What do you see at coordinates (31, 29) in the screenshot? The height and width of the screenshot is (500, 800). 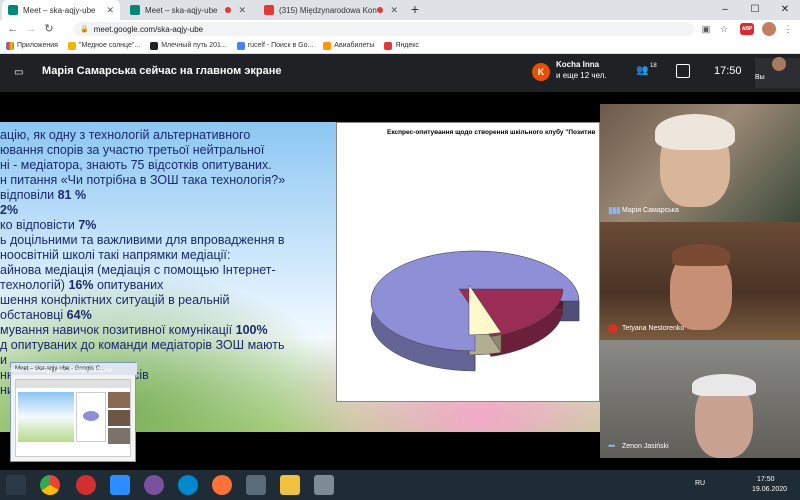 I see `forward-icon: →` at bounding box center [31, 29].